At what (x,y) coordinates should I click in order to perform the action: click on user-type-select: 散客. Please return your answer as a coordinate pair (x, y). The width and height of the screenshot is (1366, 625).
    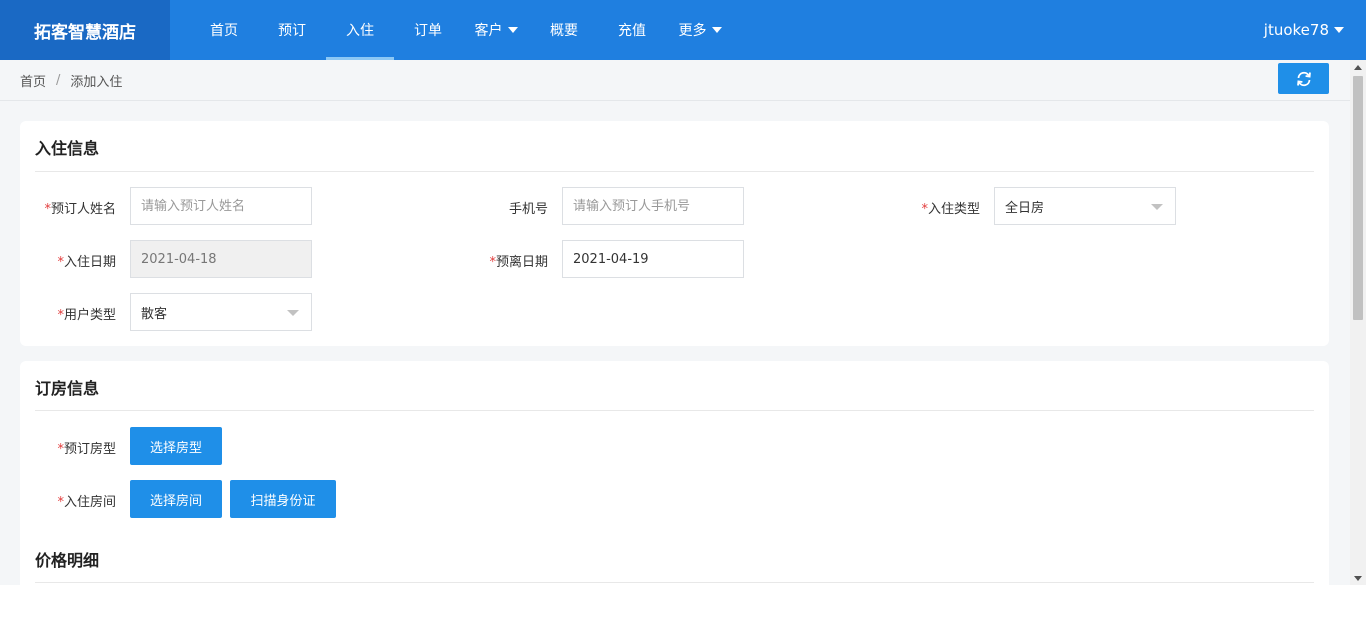
    Looking at the image, I should click on (221, 312).